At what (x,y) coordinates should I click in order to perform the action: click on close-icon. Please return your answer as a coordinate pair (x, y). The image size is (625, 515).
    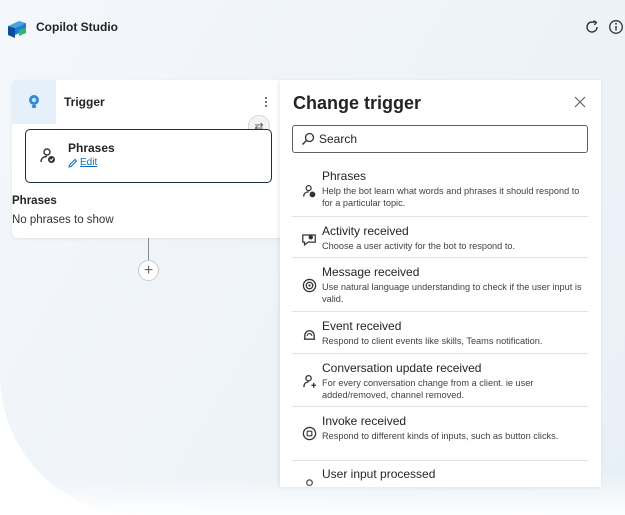
    Looking at the image, I should click on (580, 102).